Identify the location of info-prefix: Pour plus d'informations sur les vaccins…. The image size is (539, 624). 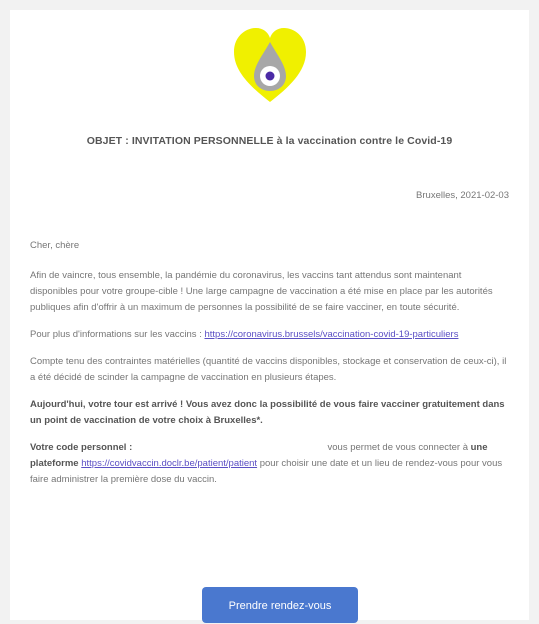
(116, 334).